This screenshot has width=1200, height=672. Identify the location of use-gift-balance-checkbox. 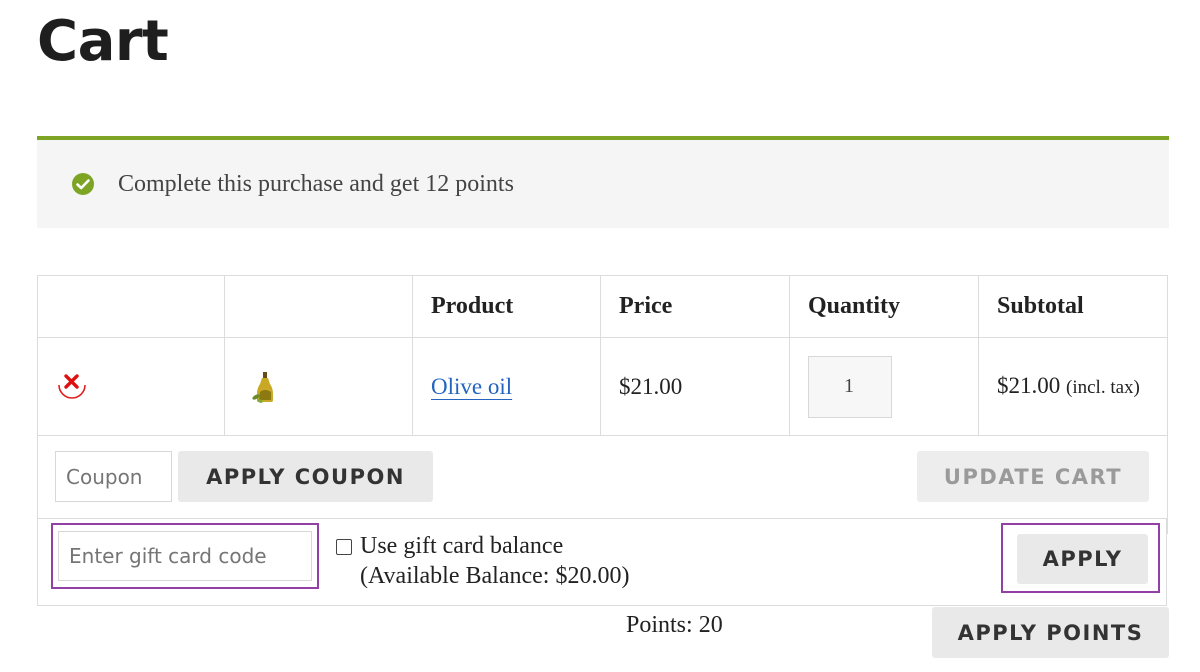
(344, 547).